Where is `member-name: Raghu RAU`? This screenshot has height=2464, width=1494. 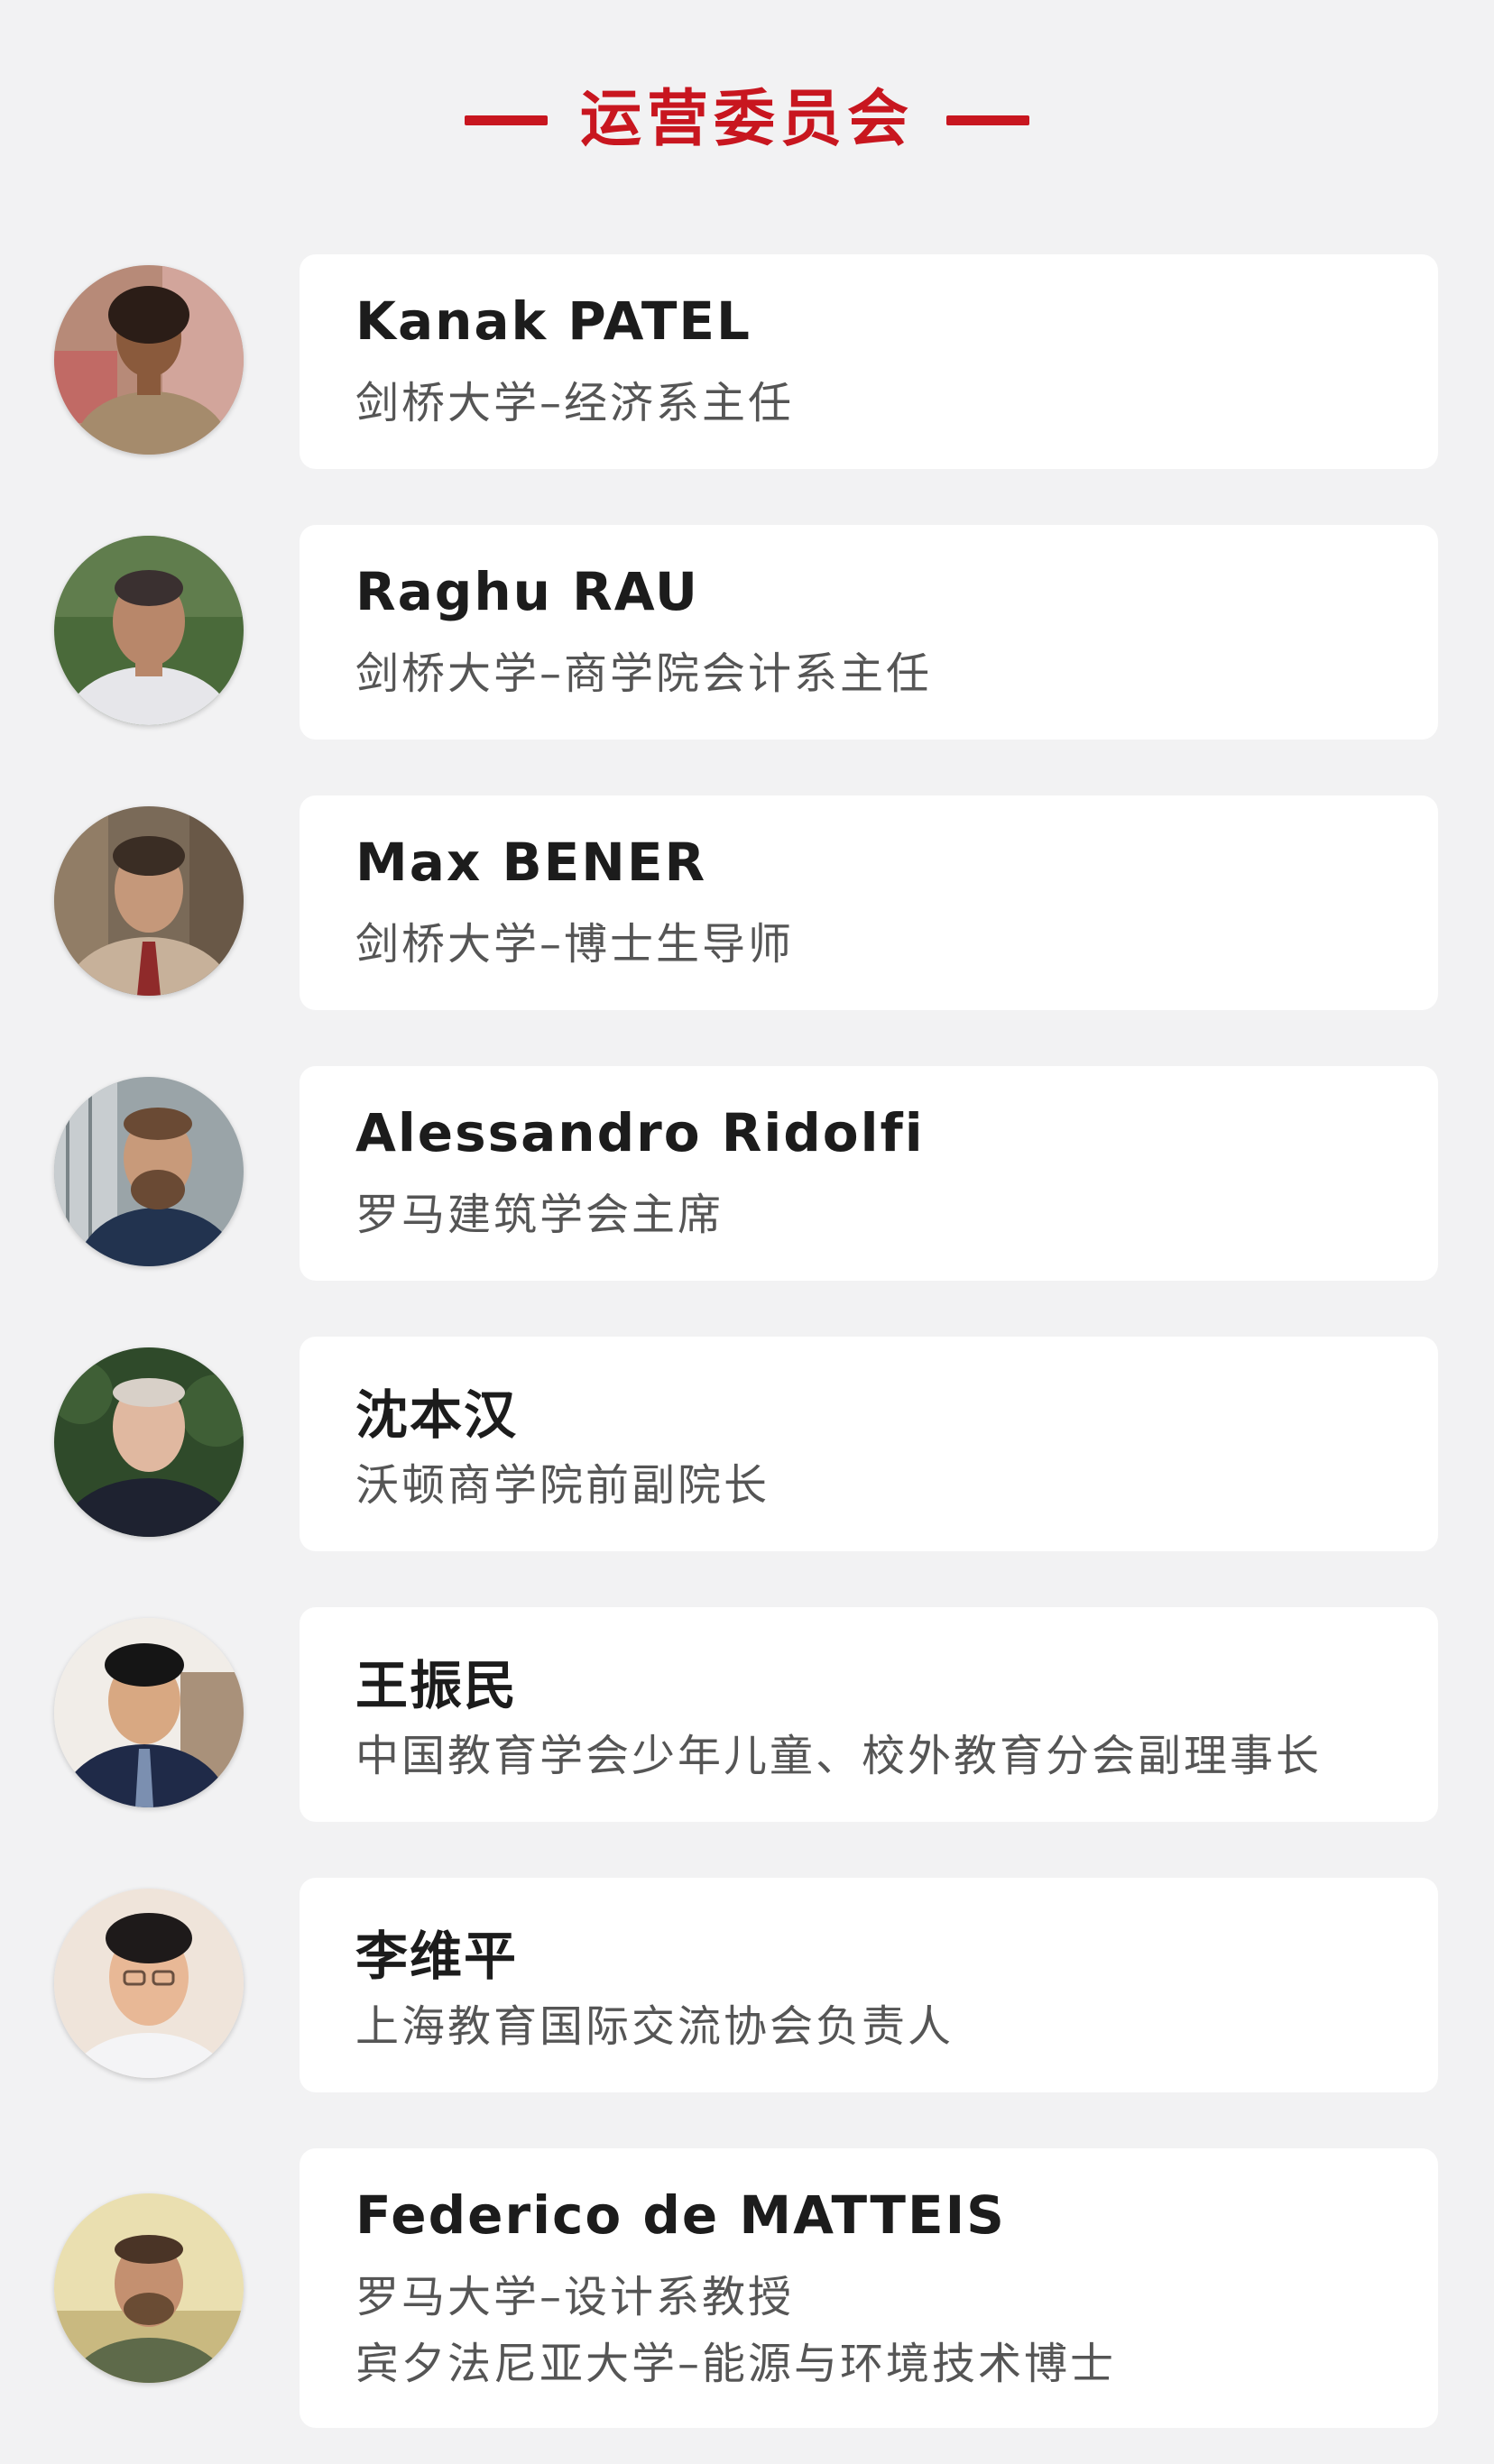
member-name: Raghu RAU is located at coordinates (527, 592).